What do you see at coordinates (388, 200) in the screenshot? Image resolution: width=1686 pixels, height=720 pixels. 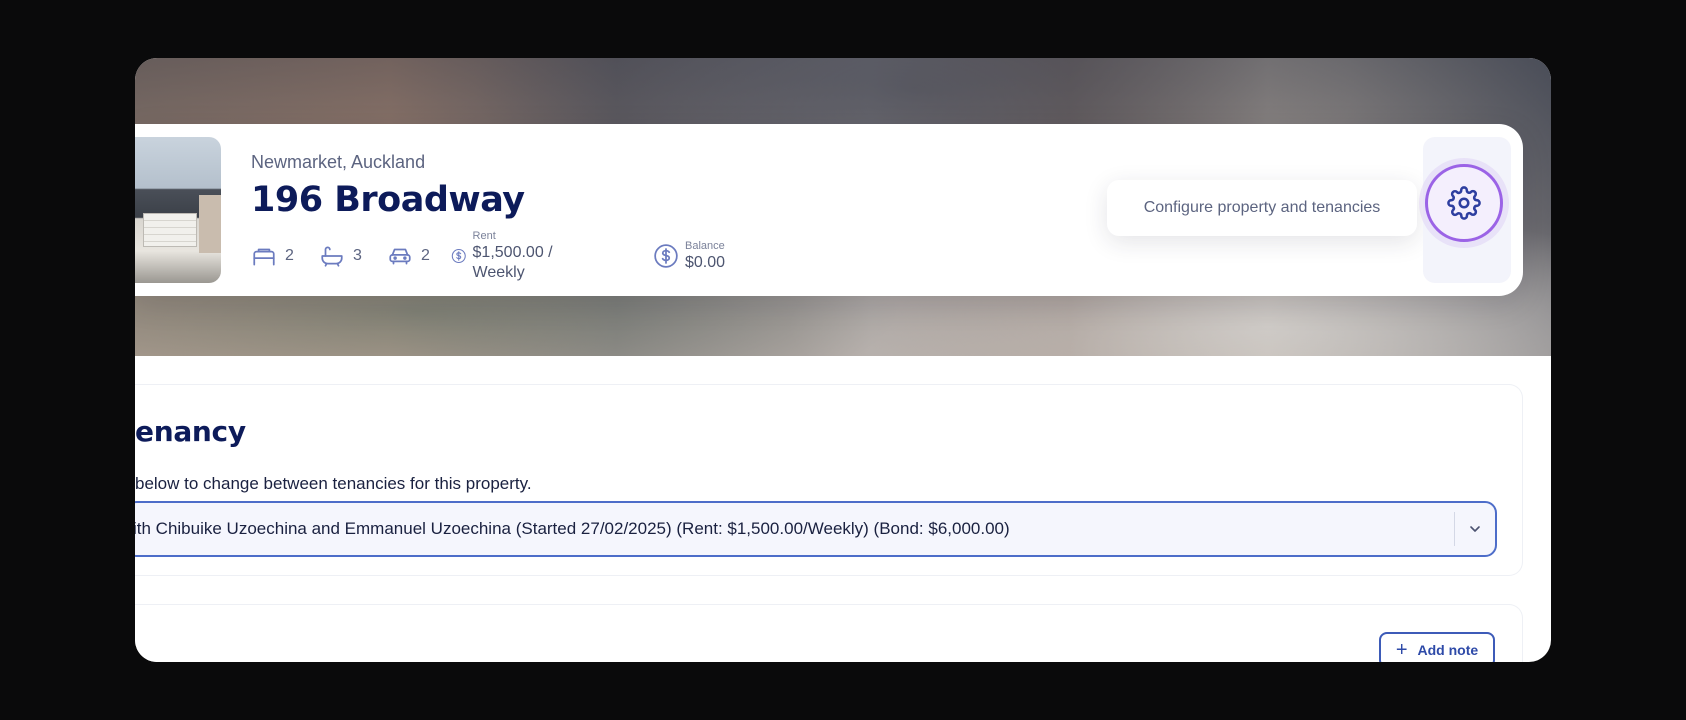 I see `property-title: 196 Broadway` at bounding box center [388, 200].